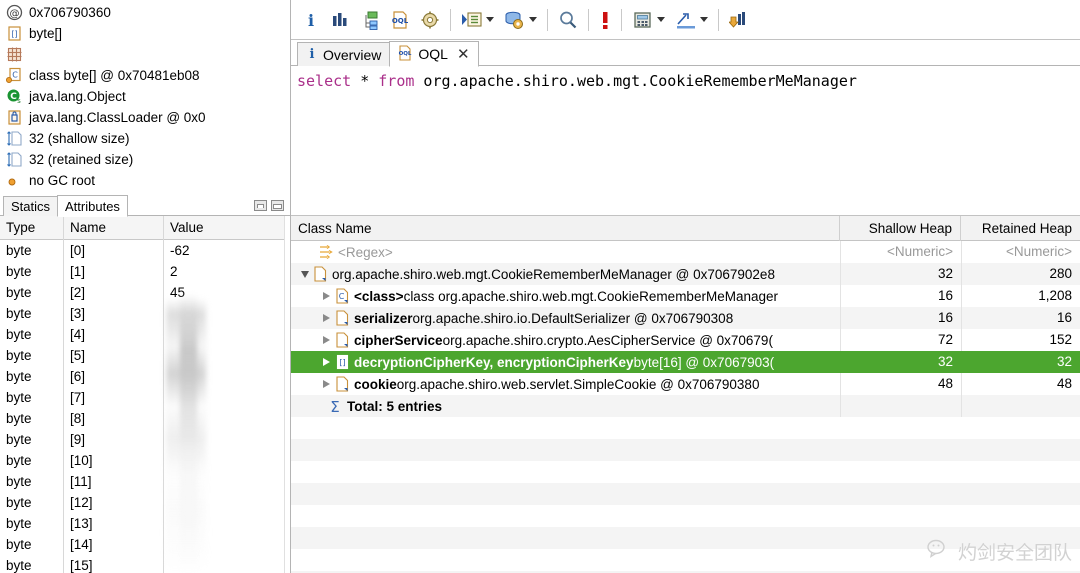 The image size is (1080, 573). What do you see at coordinates (145, 523) in the screenshot?
I see `table-row: byte [13]` at bounding box center [145, 523].